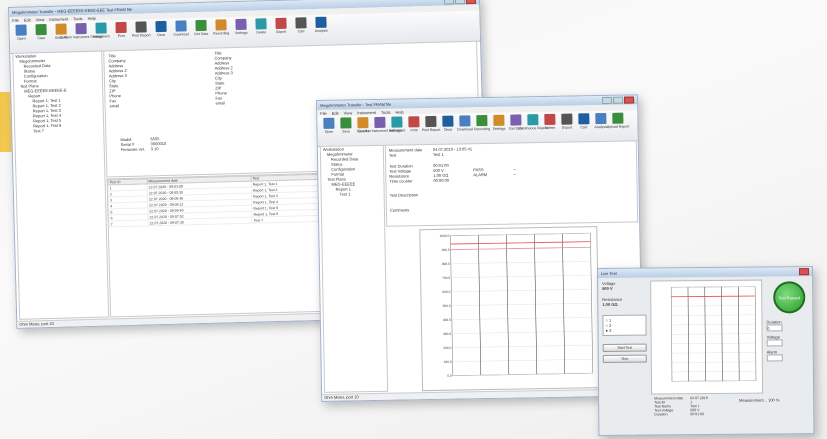  Describe the element at coordinates (774, 358) in the screenshot. I see `alarm-input` at that location.